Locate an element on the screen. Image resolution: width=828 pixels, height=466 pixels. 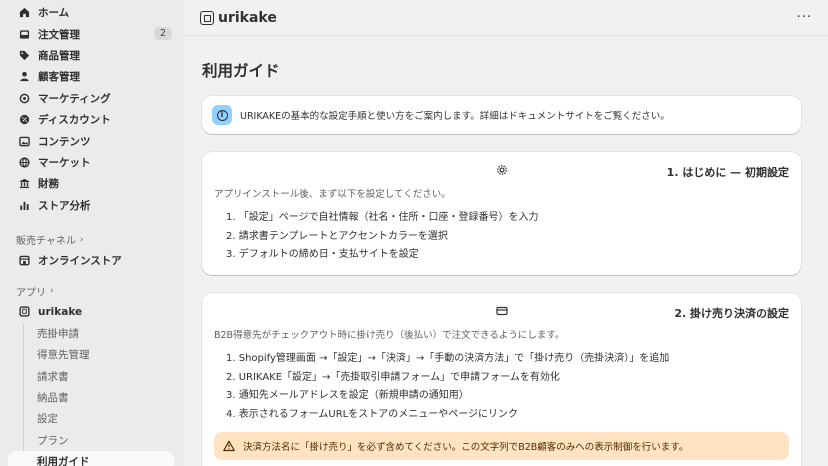
list-item: 3. デフォルトの締め日・支払サイトを設定 is located at coordinates (322, 255).